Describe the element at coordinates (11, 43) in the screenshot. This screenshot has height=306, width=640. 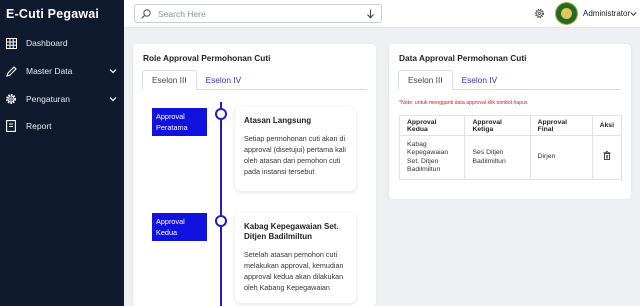
I see `dashboard-icon` at that location.